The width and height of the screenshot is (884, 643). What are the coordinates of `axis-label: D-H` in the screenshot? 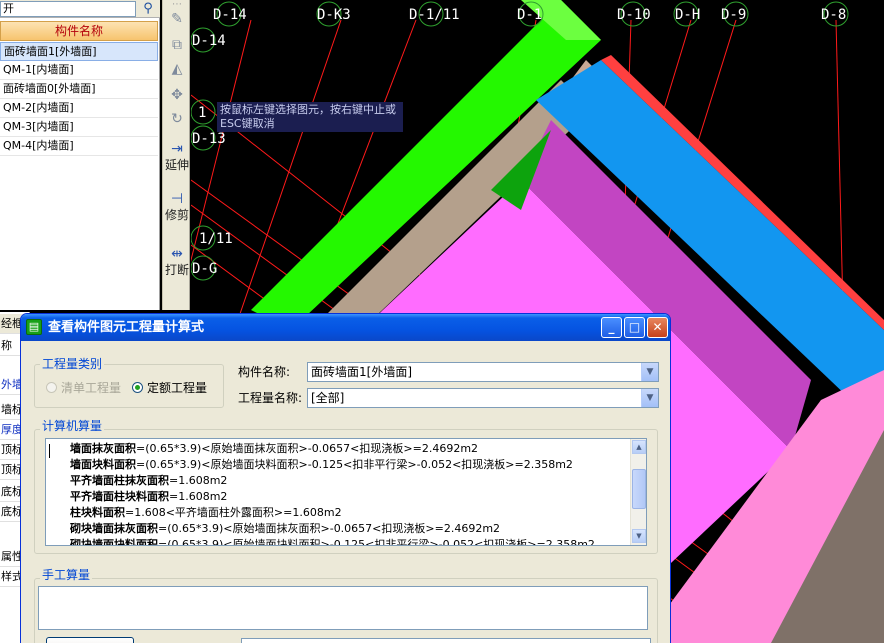 It's located at (687, 15).